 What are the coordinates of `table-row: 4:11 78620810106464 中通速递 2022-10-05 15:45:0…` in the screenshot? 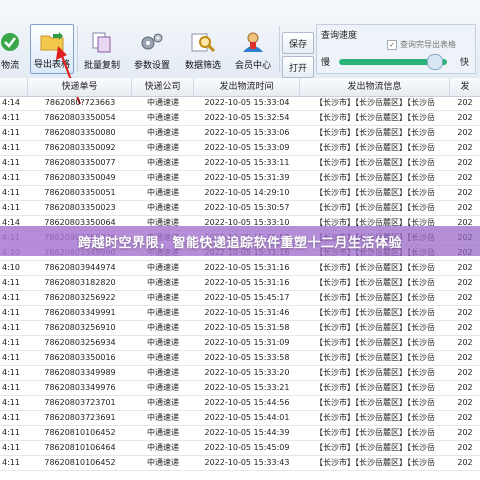 It's located at (240, 448).